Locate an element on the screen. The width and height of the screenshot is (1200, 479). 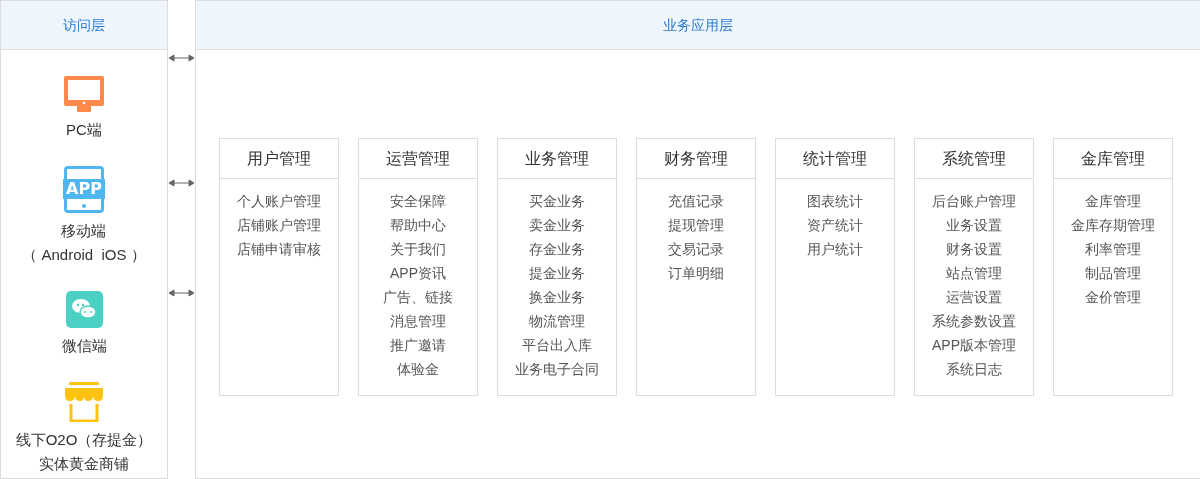
module-item: 运营设置 is located at coordinates (974, 297).